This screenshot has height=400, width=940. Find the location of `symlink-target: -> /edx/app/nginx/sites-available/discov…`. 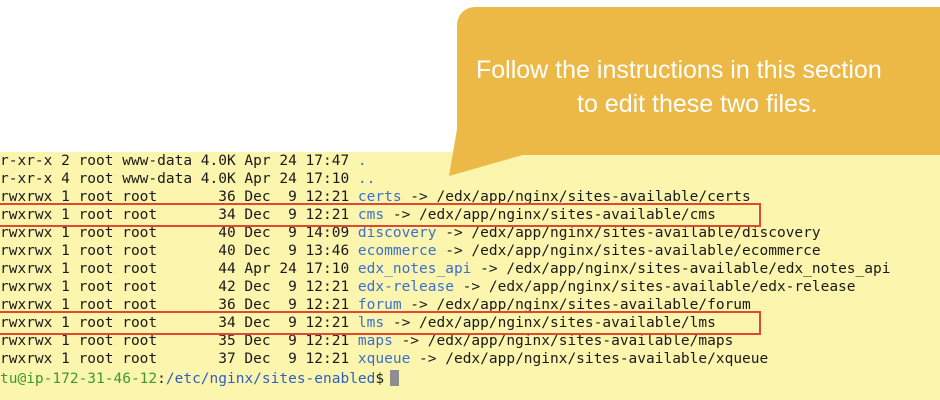

symlink-target: -> /edx/app/nginx/sites-available/discov… is located at coordinates (628, 233).